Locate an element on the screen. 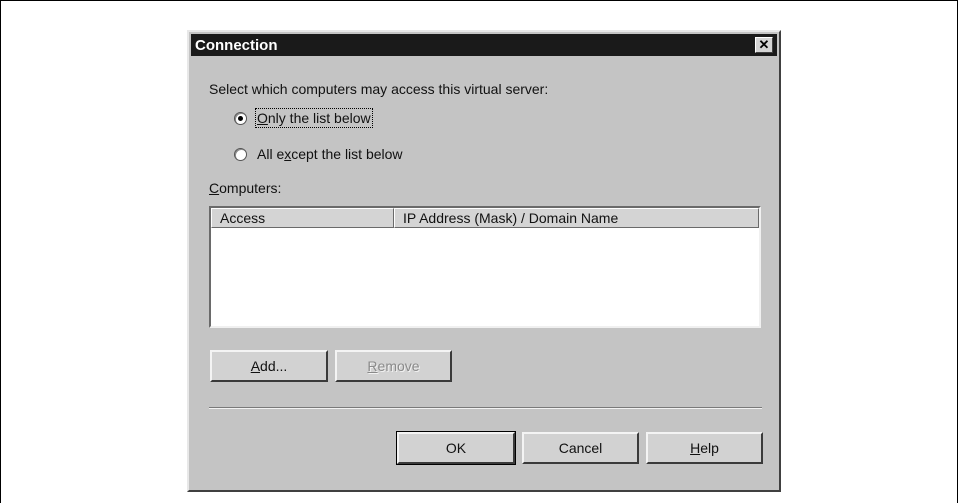 This screenshot has width=958, height=503. list-header: Access IP Address (Mask) / Domain Name is located at coordinates (485, 218).